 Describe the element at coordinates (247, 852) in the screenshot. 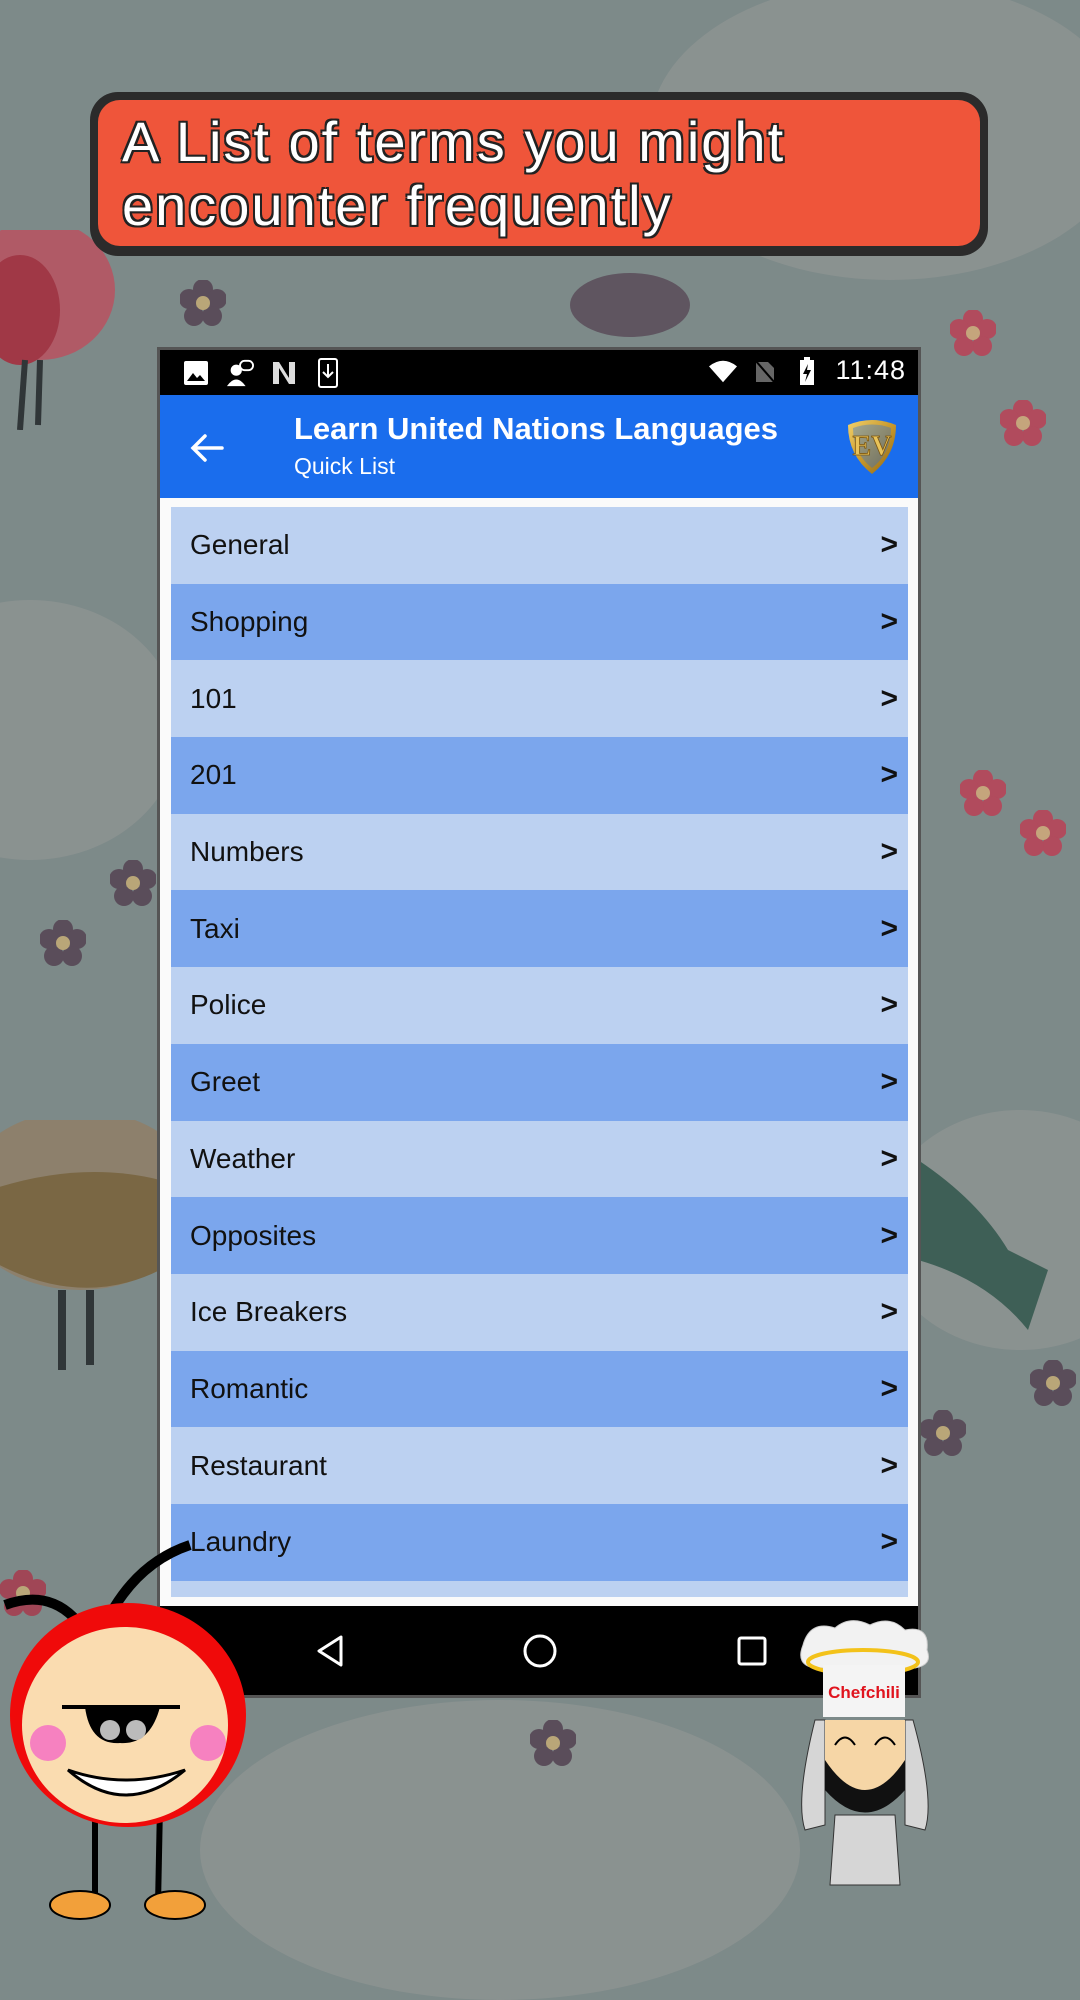

I see `list-item-label: Numbers` at that location.